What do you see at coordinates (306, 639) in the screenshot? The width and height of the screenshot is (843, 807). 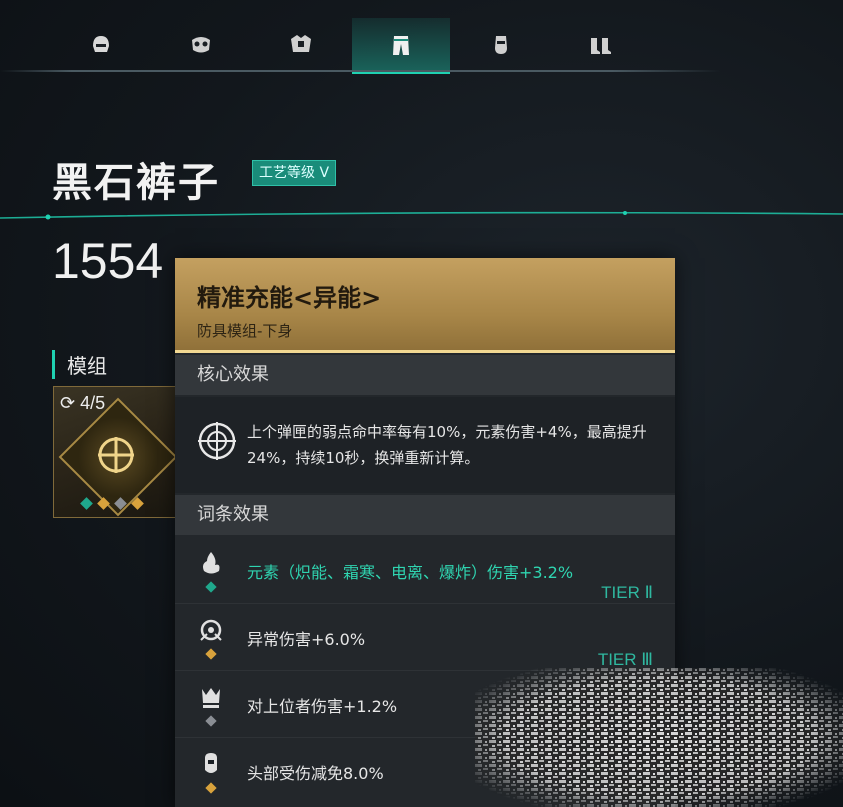 I see `affix-text: 异常伤害+6.0%` at bounding box center [306, 639].